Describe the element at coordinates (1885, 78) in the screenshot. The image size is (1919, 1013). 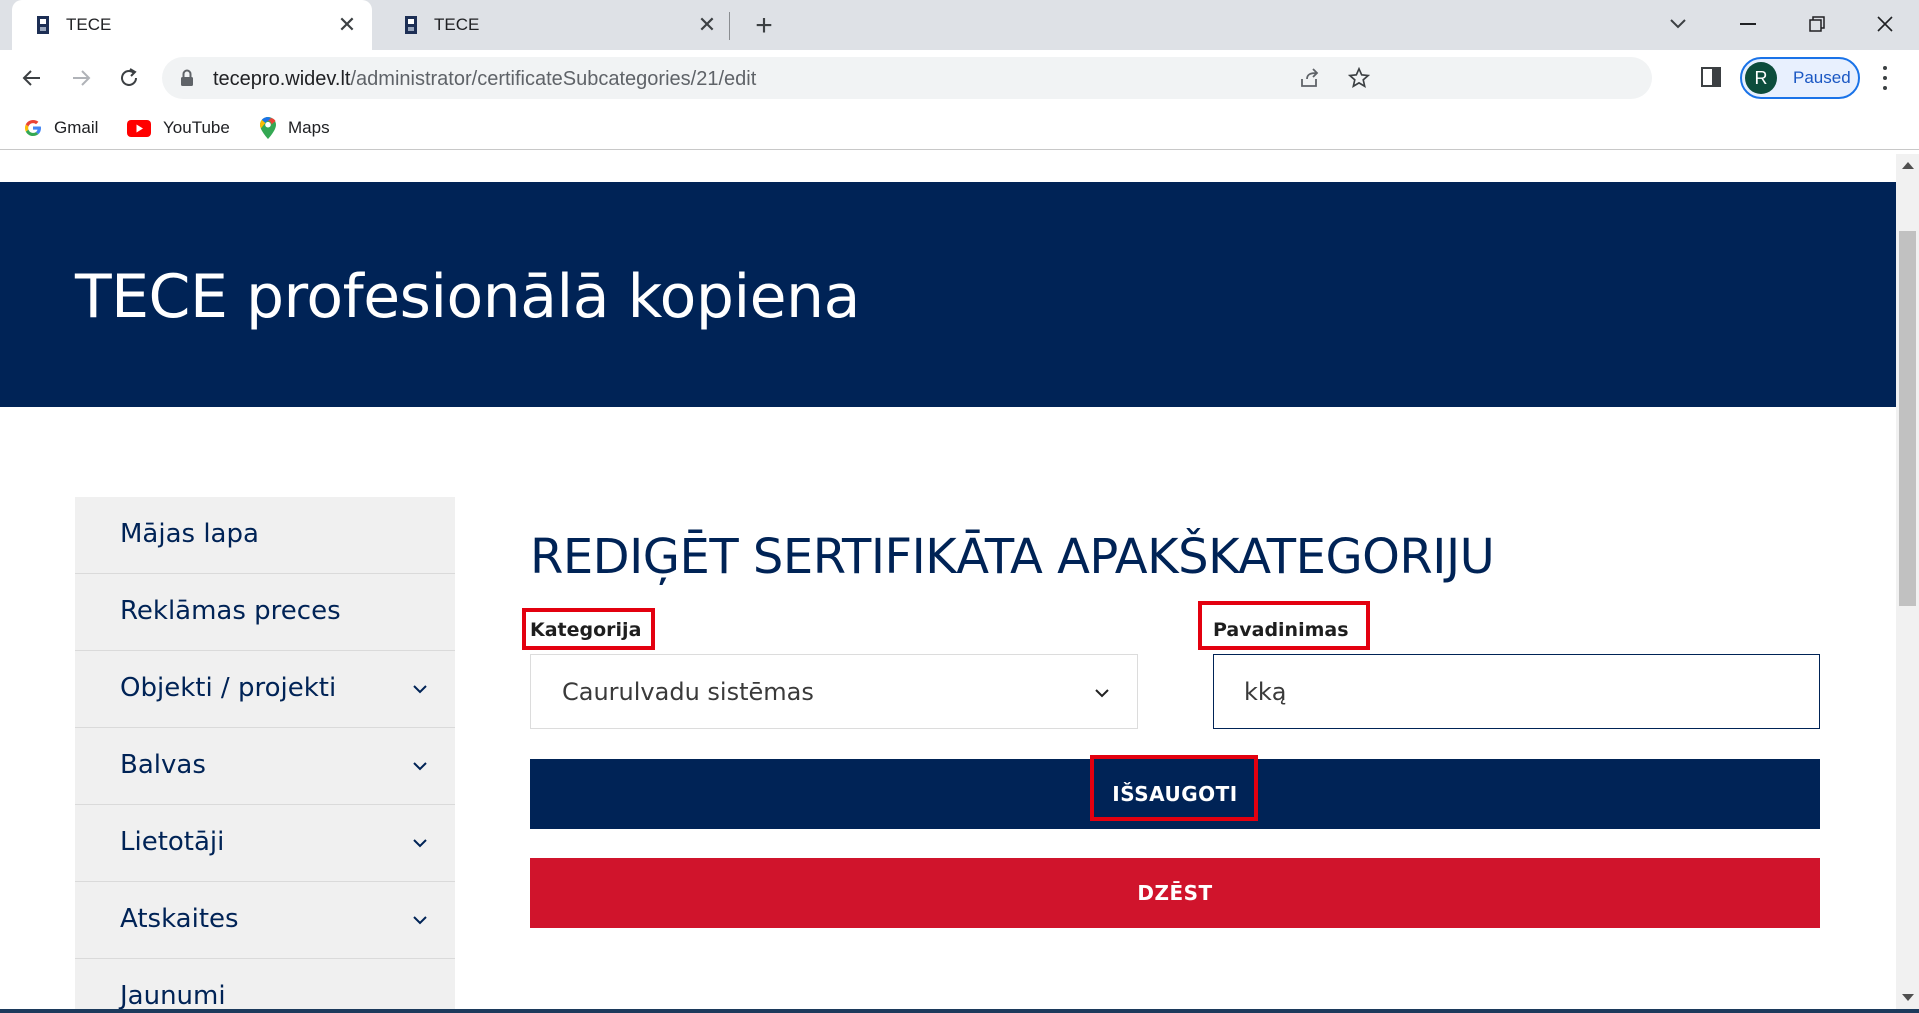
I see `more-menu-icon` at that location.